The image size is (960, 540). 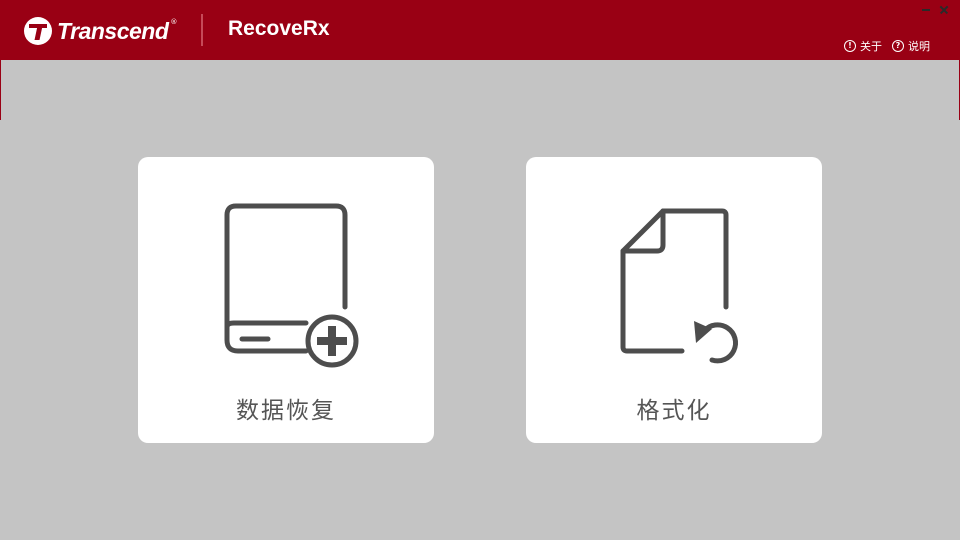 I want to click on data-recovery-label: 数据恢复, so click(x=286, y=411).